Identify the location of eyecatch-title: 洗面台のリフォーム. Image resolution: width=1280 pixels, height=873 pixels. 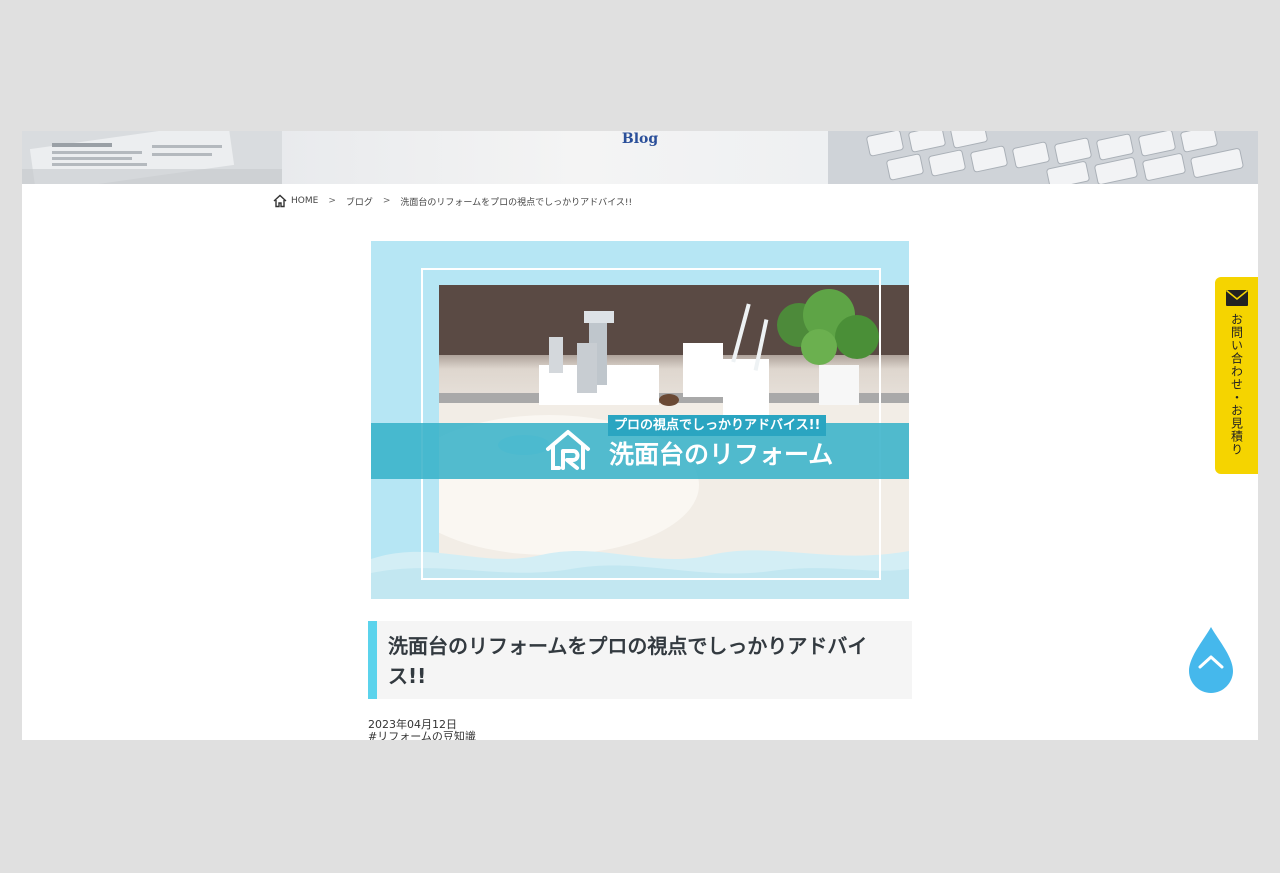
(721, 454).